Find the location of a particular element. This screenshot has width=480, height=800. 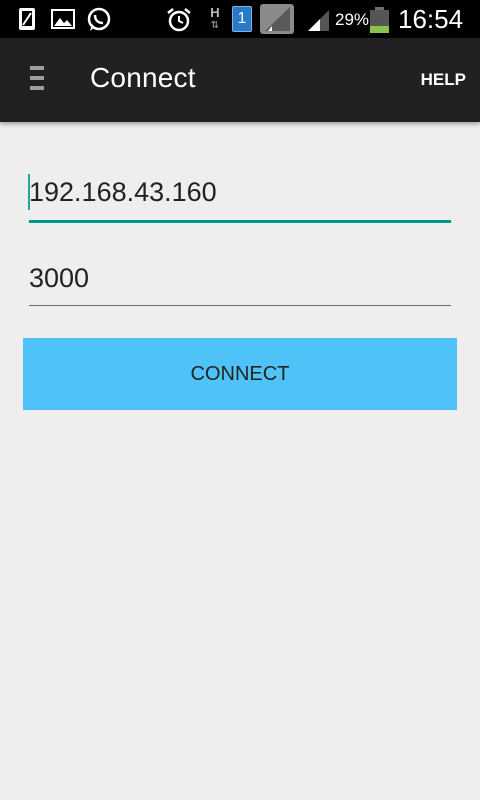

status-bar: H ⇅ 1 29% 16:54 is located at coordinates (240, 19).